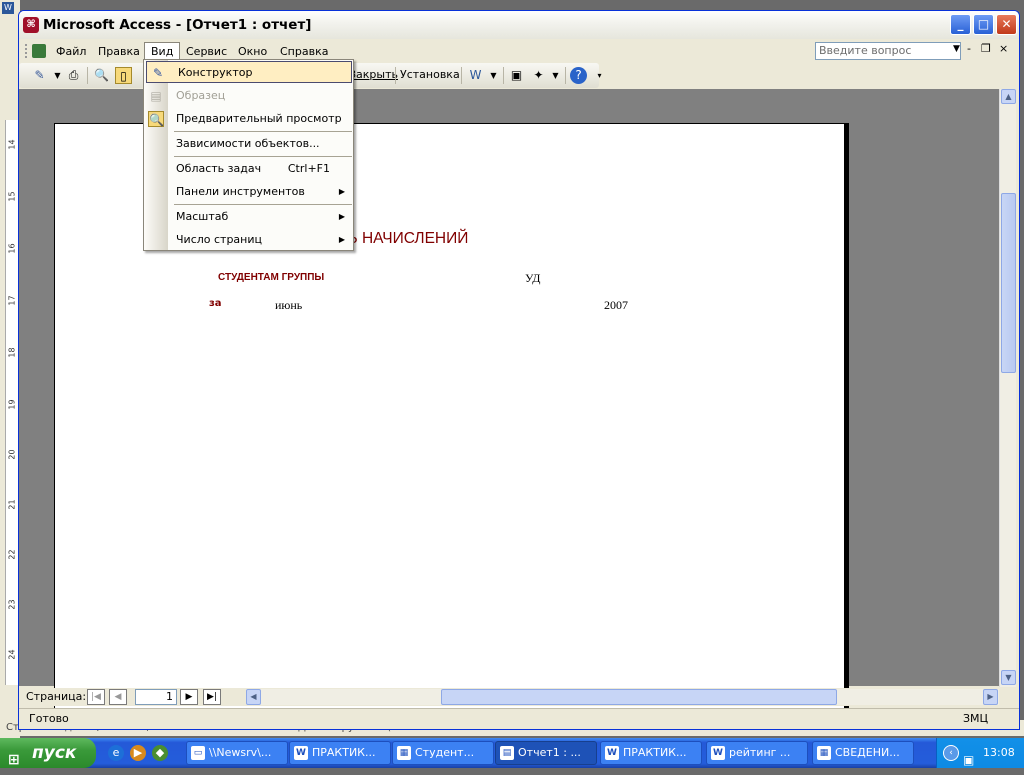 This screenshot has height=775, width=1024. What do you see at coordinates (1007, 388) in the screenshot?
I see `vertical-scrollbar: ▲ ▼` at bounding box center [1007, 388].